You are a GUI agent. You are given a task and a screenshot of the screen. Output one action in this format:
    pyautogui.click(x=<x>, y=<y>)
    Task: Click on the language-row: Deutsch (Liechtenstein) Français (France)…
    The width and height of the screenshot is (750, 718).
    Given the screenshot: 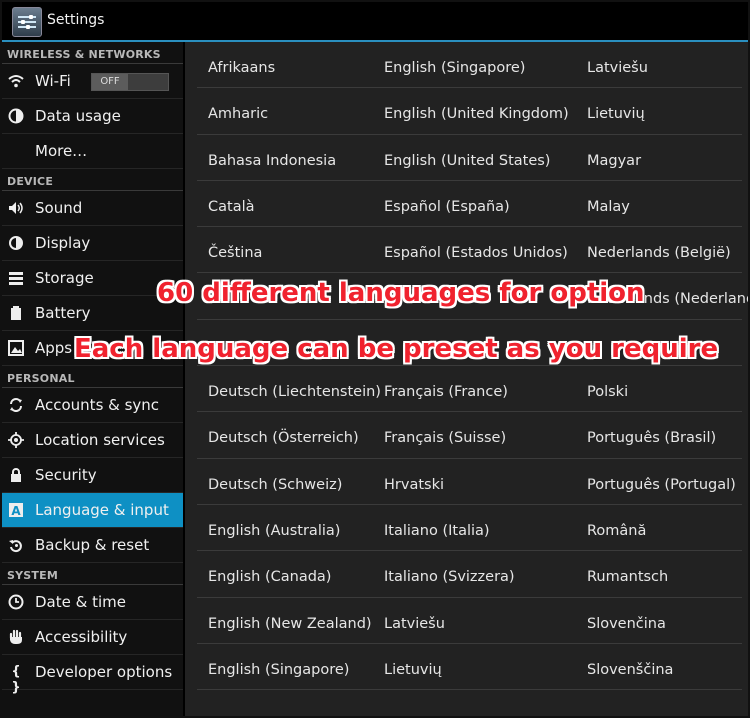 What is the action you would take?
    pyautogui.click(x=466, y=389)
    